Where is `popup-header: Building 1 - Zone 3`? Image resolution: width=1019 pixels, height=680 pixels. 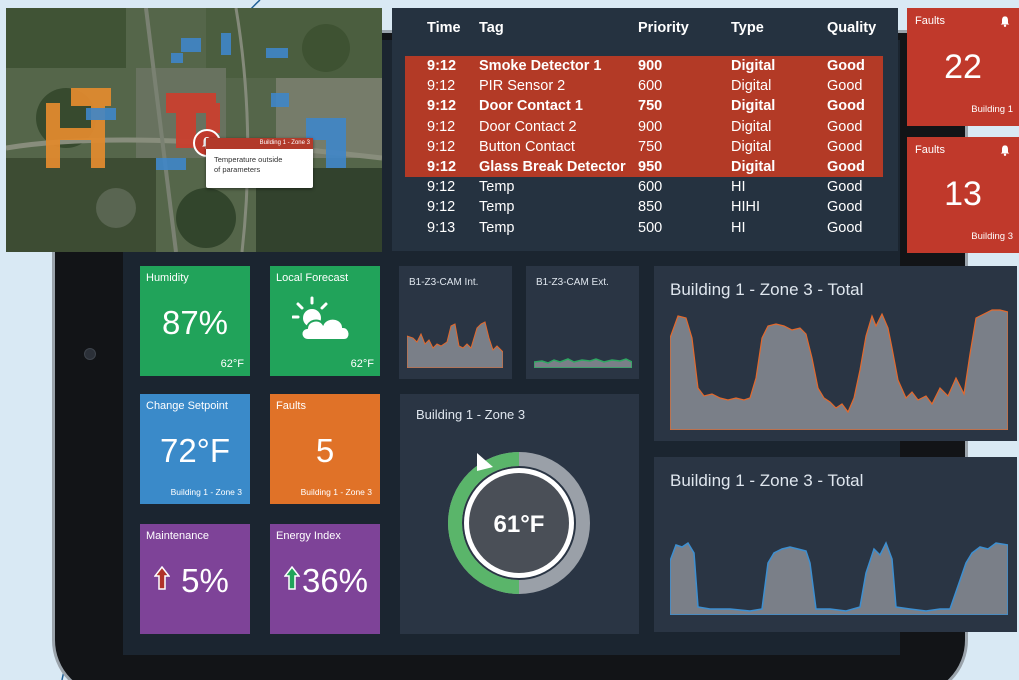
popup-header: Building 1 - Zone 3 is located at coordinates (259, 143).